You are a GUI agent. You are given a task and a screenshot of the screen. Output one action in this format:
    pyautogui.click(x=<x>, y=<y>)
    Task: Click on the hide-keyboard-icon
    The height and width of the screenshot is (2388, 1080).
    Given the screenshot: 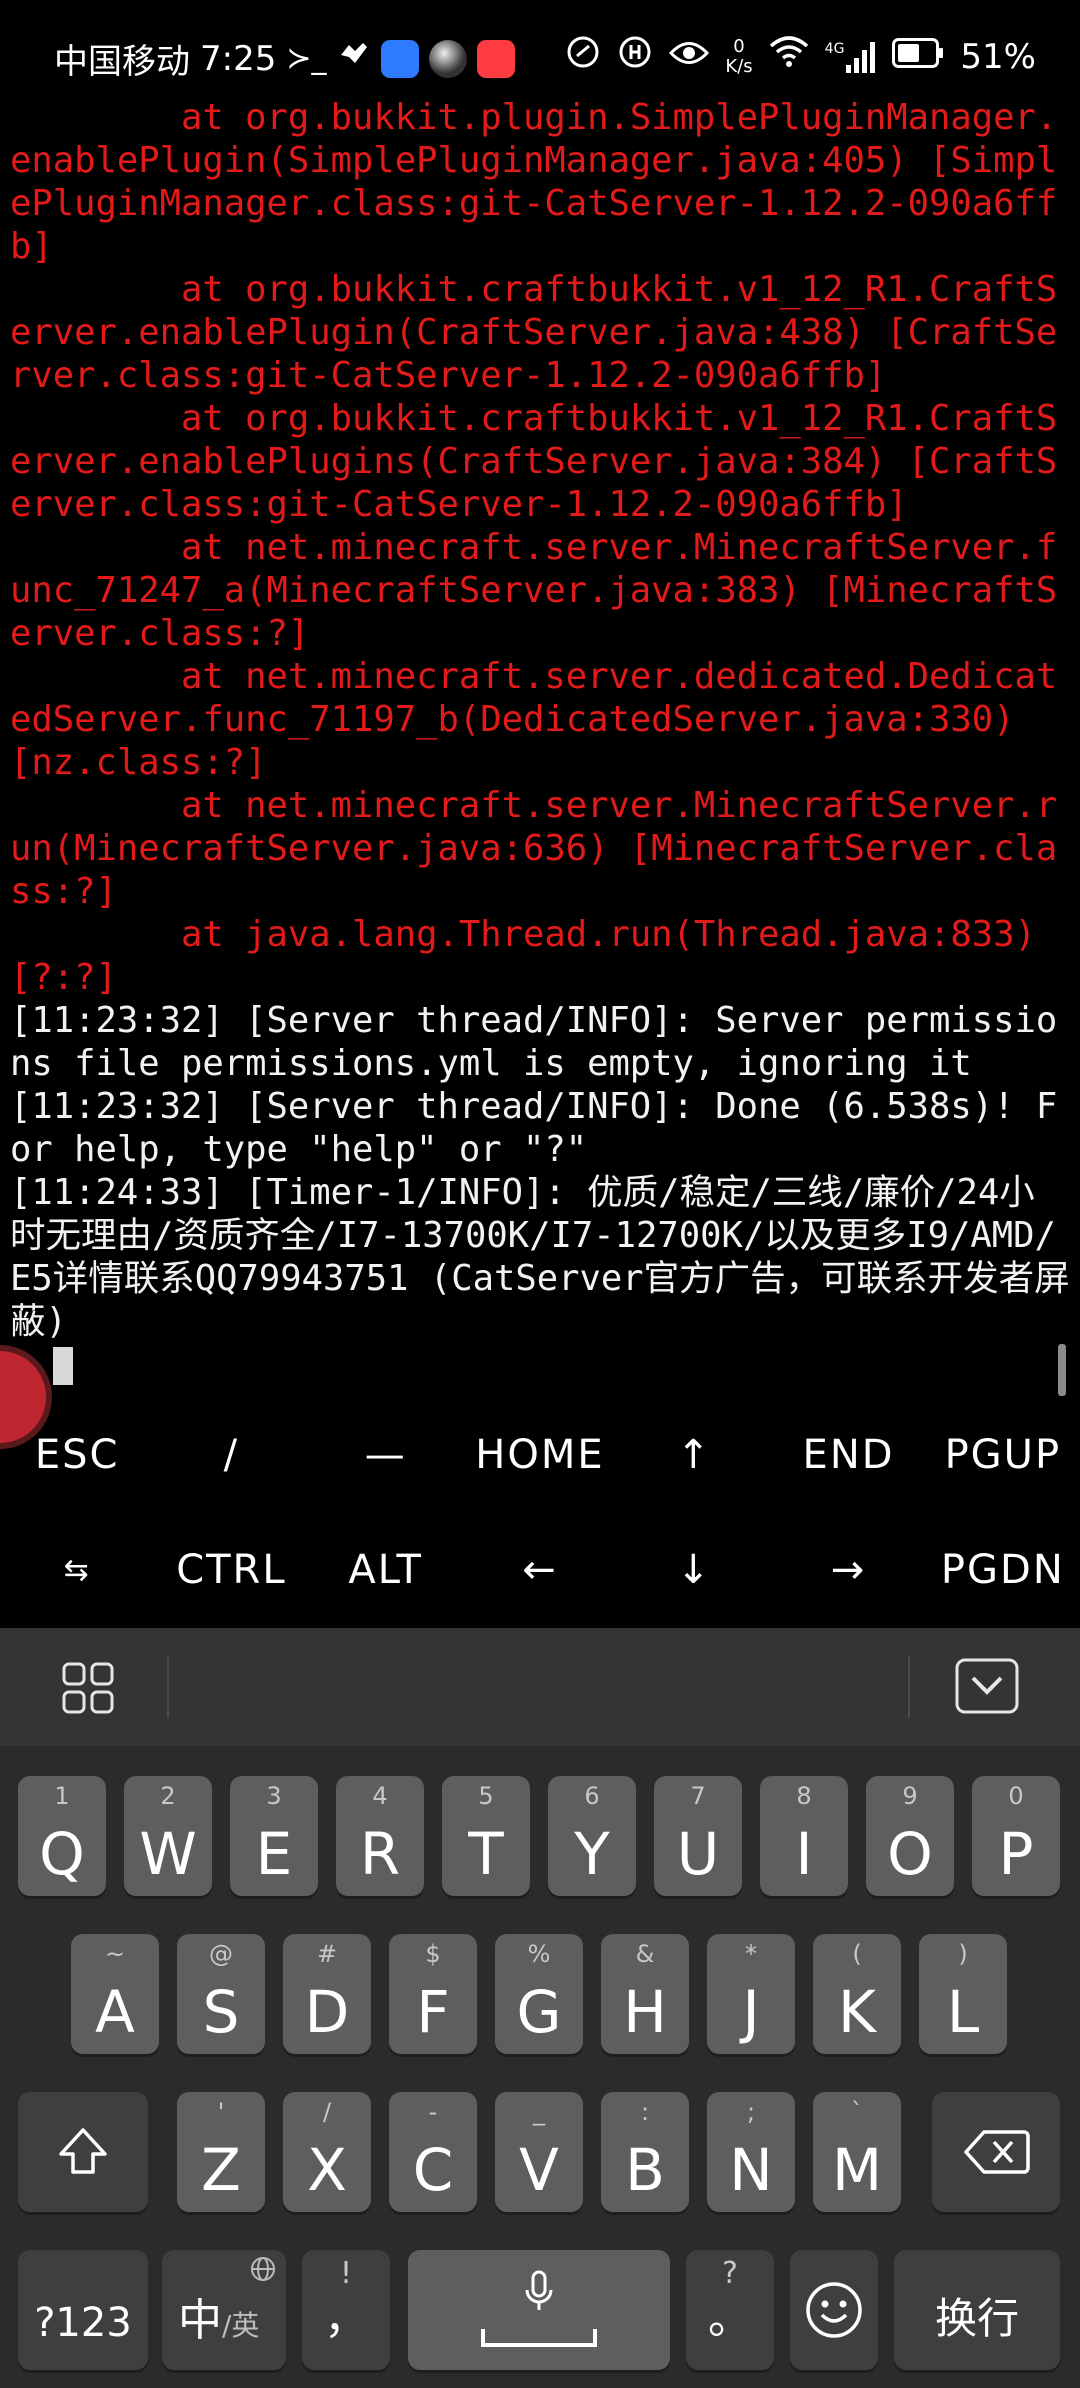 What is the action you would take?
    pyautogui.click(x=987, y=1686)
    